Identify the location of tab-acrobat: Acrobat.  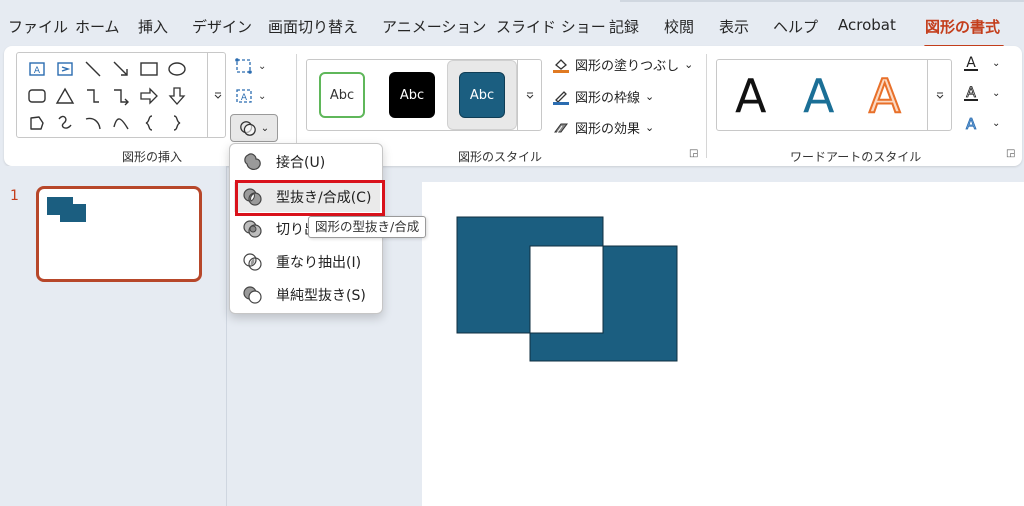
(867, 25).